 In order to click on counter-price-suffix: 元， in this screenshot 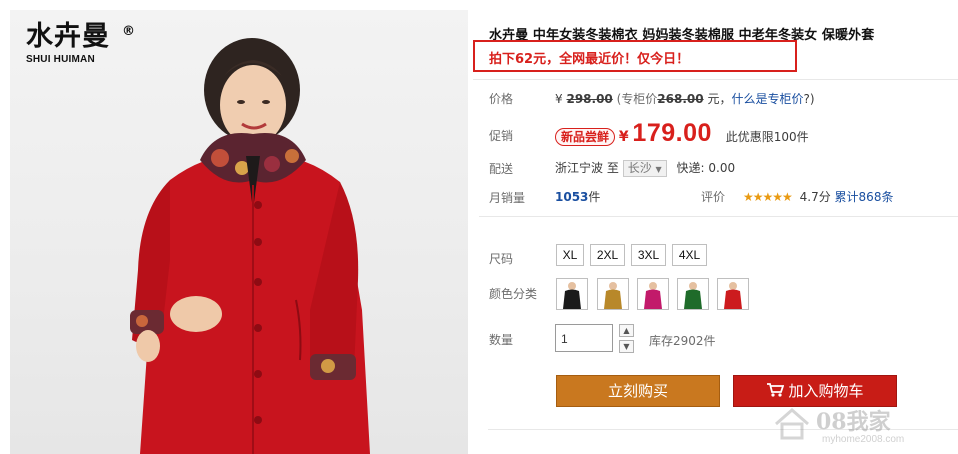, I will do `click(719, 99)`.